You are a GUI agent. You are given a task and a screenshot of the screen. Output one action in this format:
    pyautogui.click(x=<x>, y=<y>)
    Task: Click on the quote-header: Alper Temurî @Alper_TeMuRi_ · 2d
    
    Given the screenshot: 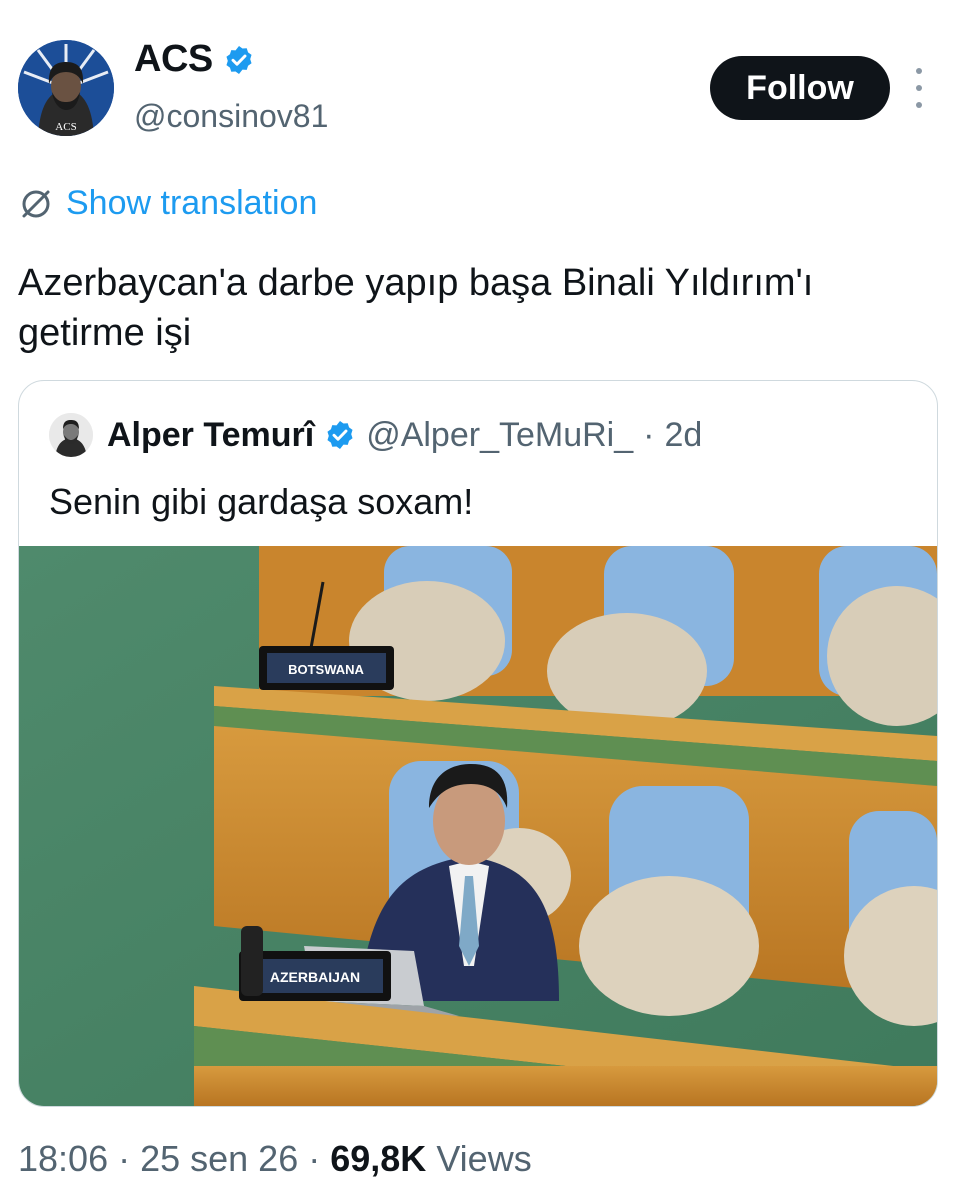 What is the action you would take?
    pyautogui.click(x=375, y=435)
    